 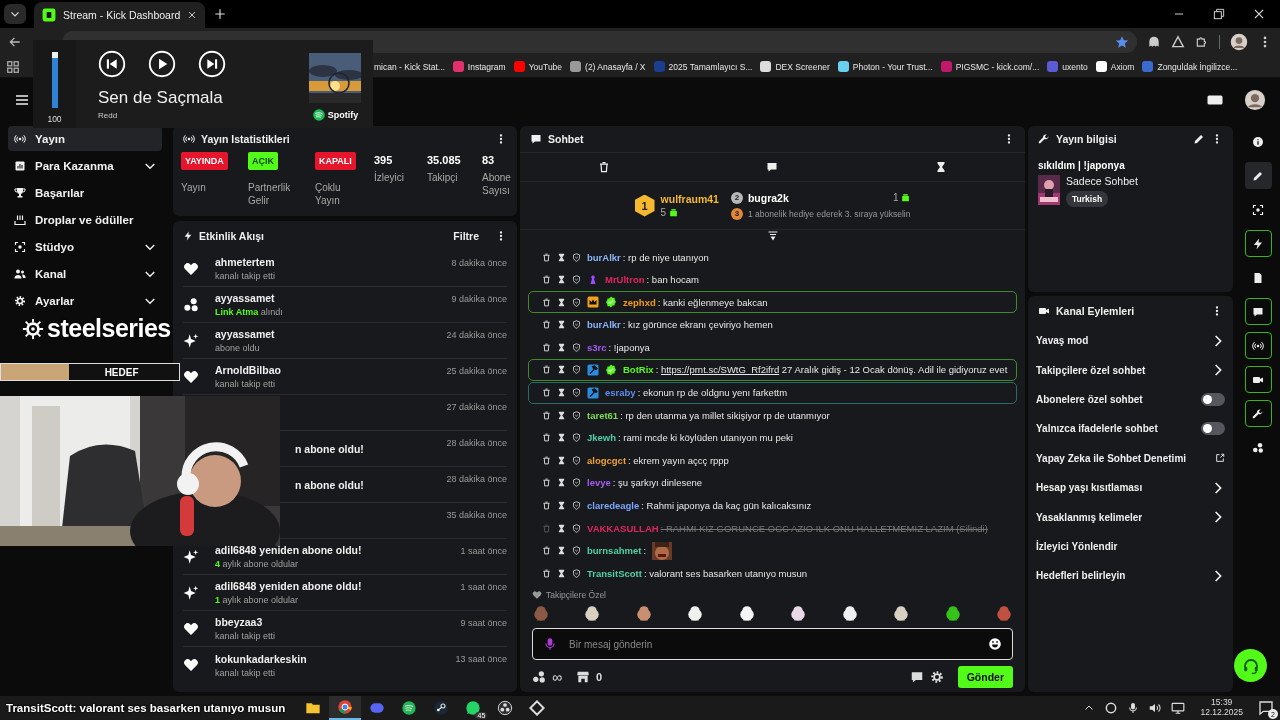 What do you see at coordinates (15, 42) in the screenshot?
I see `back-icon` at bounding box center [15, 42].